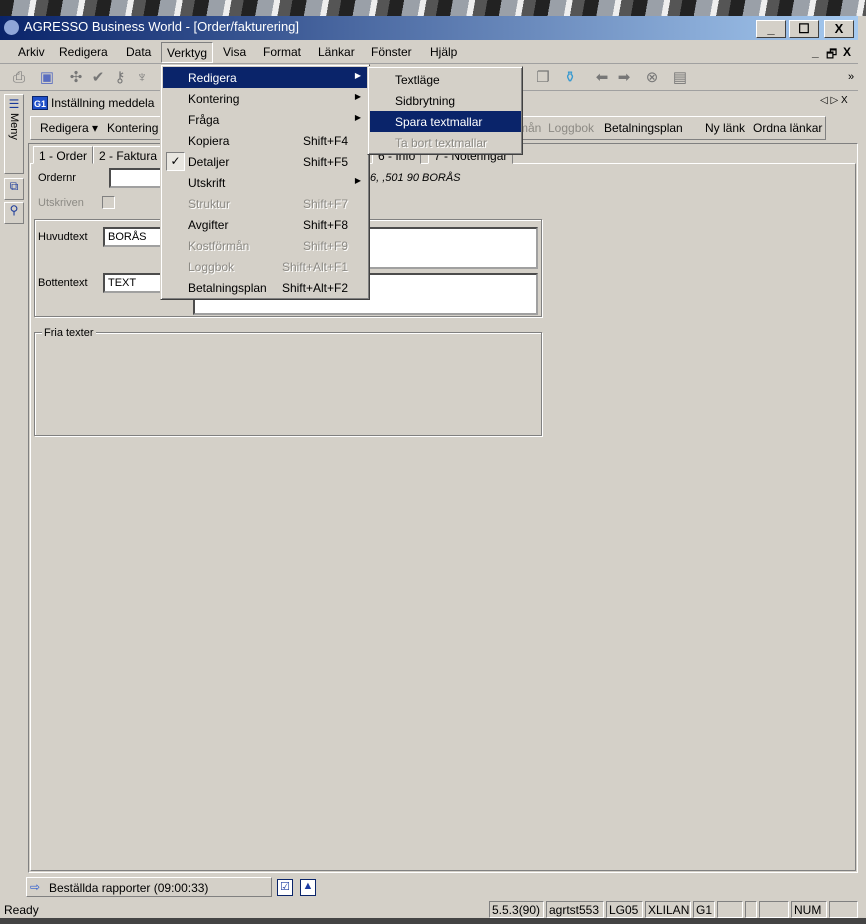 The height and width of the screenshot is (924, 866). I want to click on menu-fonster: Fönster, so click(391, 52).